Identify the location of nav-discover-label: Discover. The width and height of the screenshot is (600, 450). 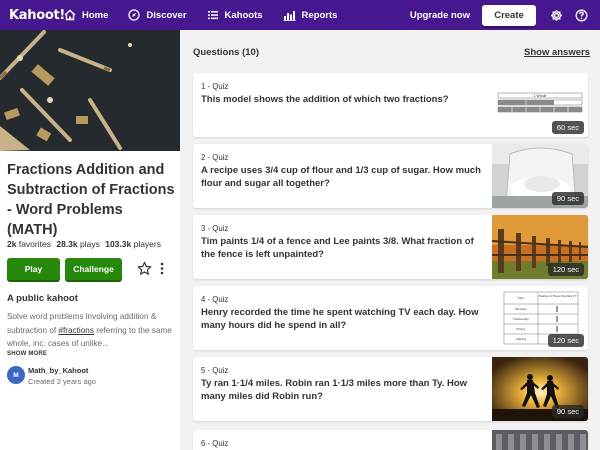
(166, 15).